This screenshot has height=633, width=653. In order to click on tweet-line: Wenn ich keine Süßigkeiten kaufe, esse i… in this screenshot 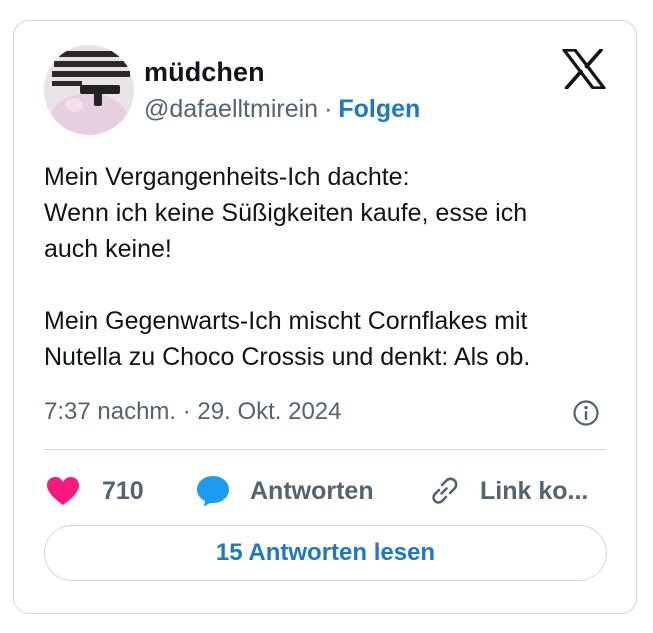, I will do `click(286, 213)`.